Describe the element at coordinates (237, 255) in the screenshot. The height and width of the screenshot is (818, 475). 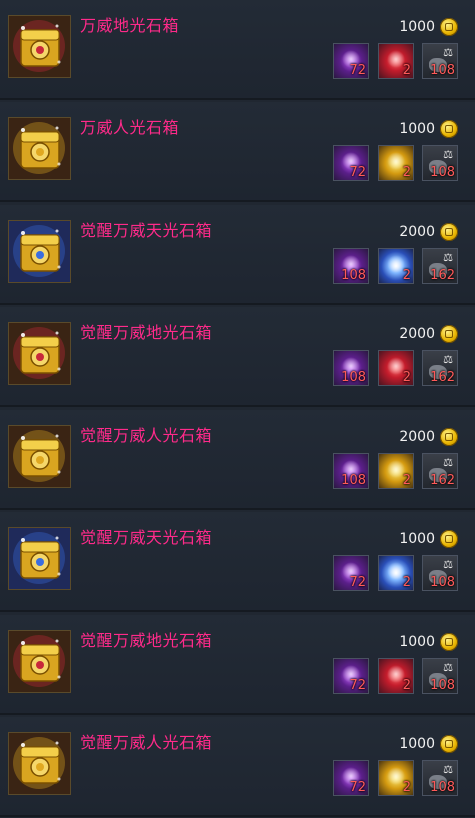
I see `shop-item-row: 觉醒万威天光石箱 2000 108 2 ⚖ 162` at that location.